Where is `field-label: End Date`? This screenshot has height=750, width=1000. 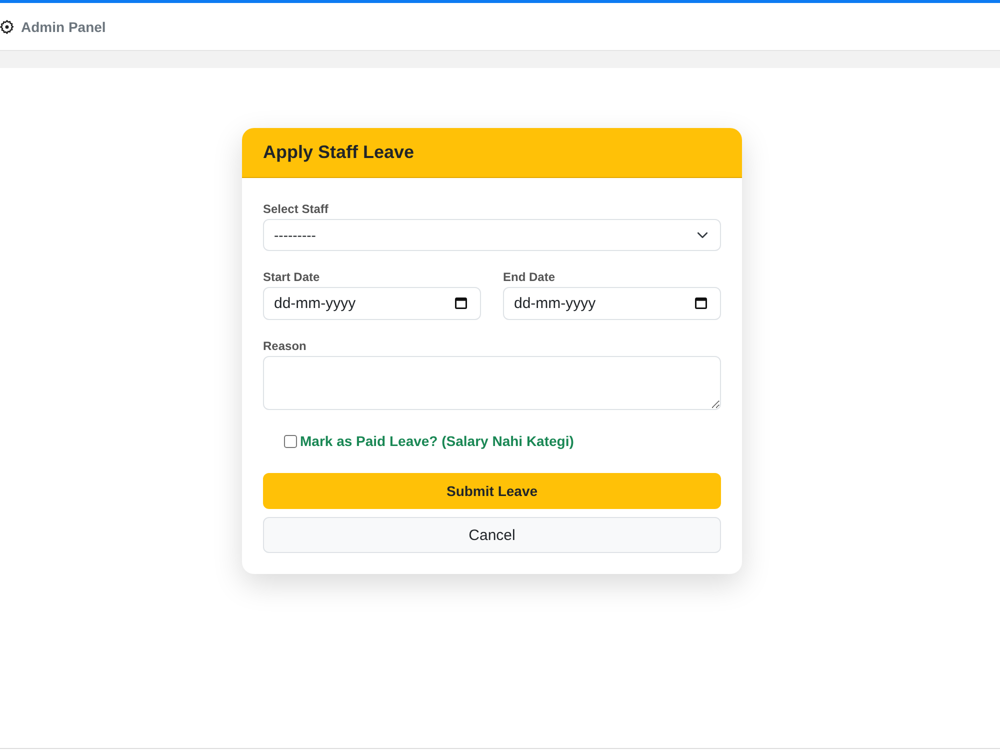 field-label: End Date is located at coordinates (529, 277).